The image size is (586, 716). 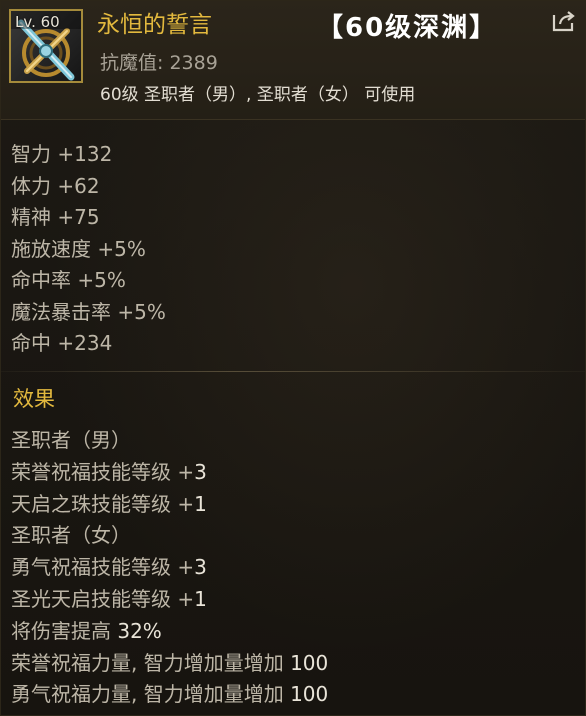 I want to click on effect-row: 圣职者（男）, so click(x=169, y=441).